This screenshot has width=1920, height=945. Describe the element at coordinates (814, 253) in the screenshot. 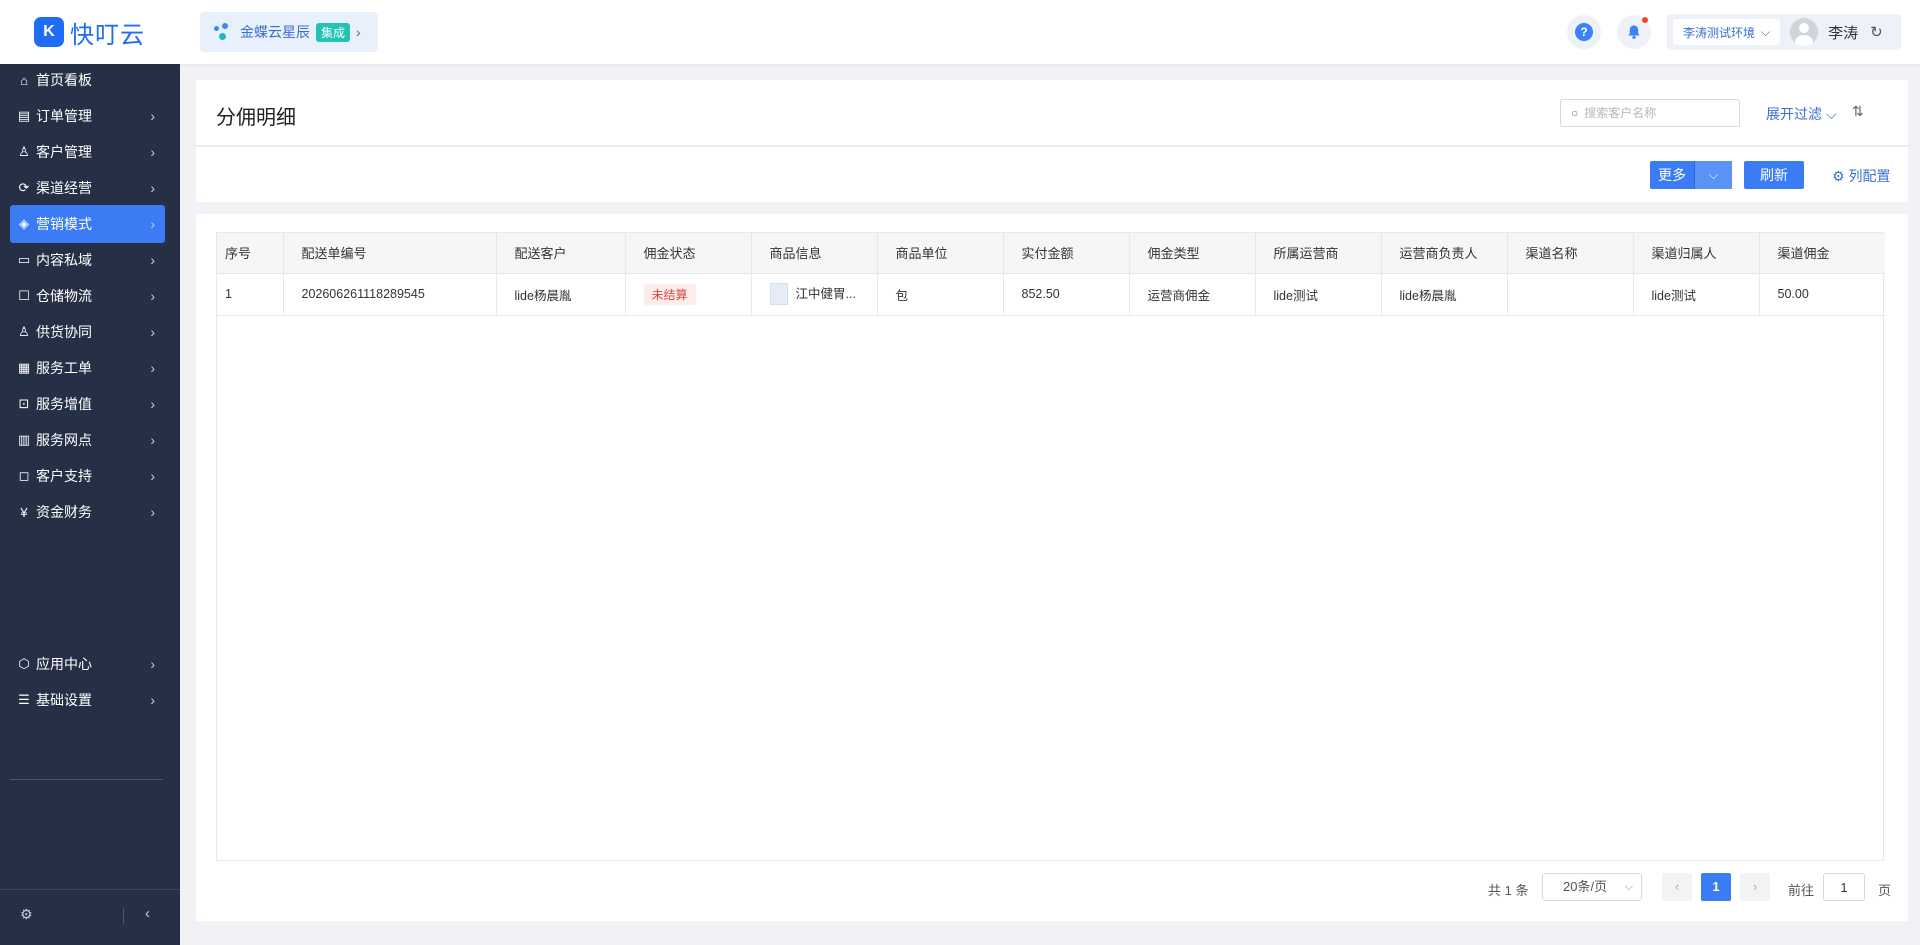

I see `column-header: 商品信息` at that location.